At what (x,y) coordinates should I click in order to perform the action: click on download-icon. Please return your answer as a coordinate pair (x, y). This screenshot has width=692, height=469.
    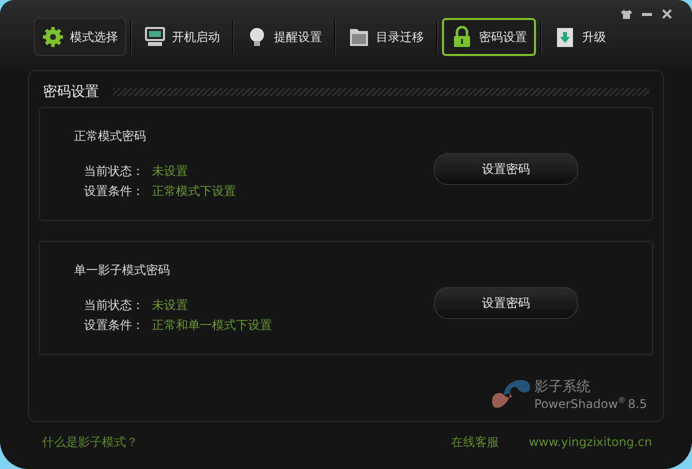
    Looking at the image, I should click on (565, 37).